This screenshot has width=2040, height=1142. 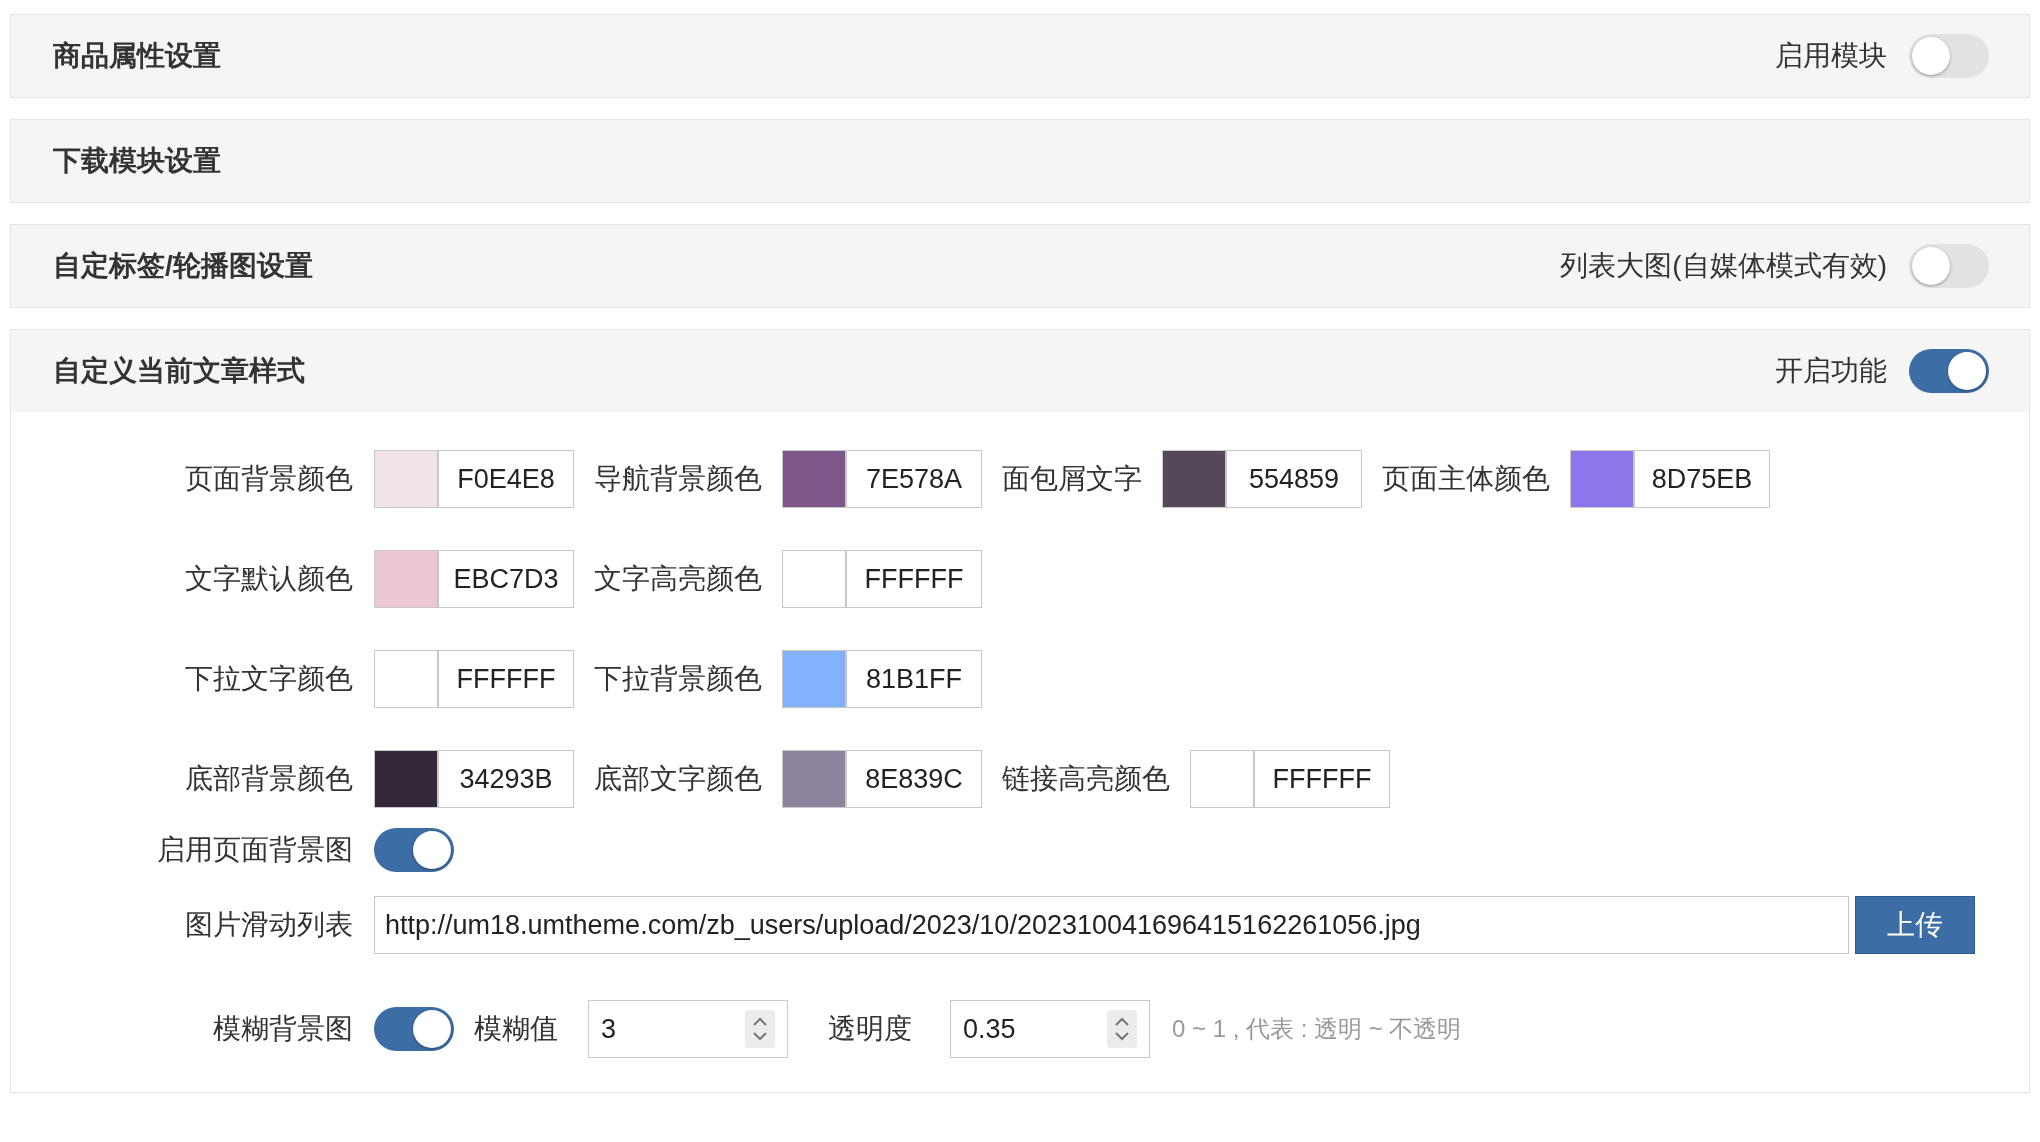 I want to click on field-label: 导航背景颜色, so click(x=678, y=479).